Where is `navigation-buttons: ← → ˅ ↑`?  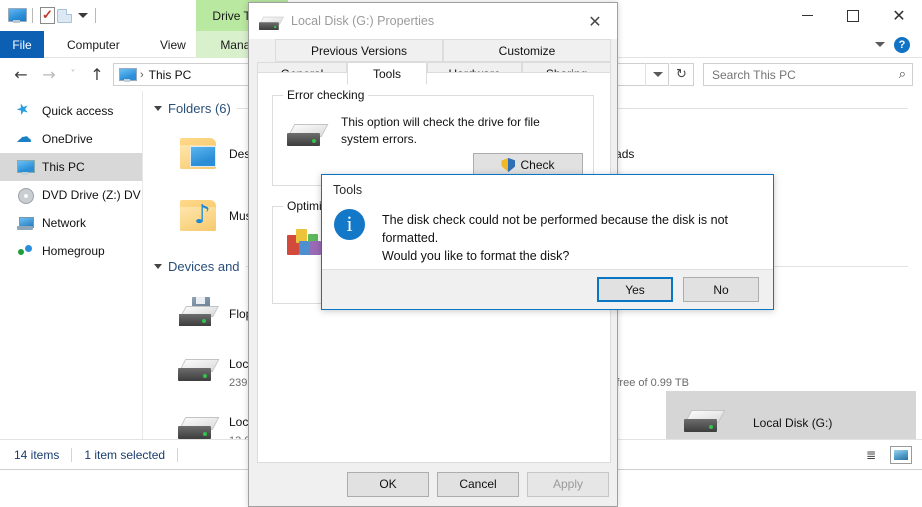 navigation-buttons: ← → ˅ ↑ is located at coordinates (59, 74).